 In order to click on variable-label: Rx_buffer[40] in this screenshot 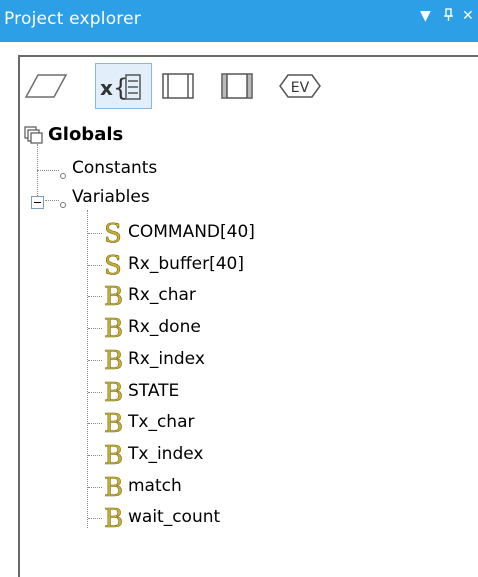, I will do `click(186, 263)`.